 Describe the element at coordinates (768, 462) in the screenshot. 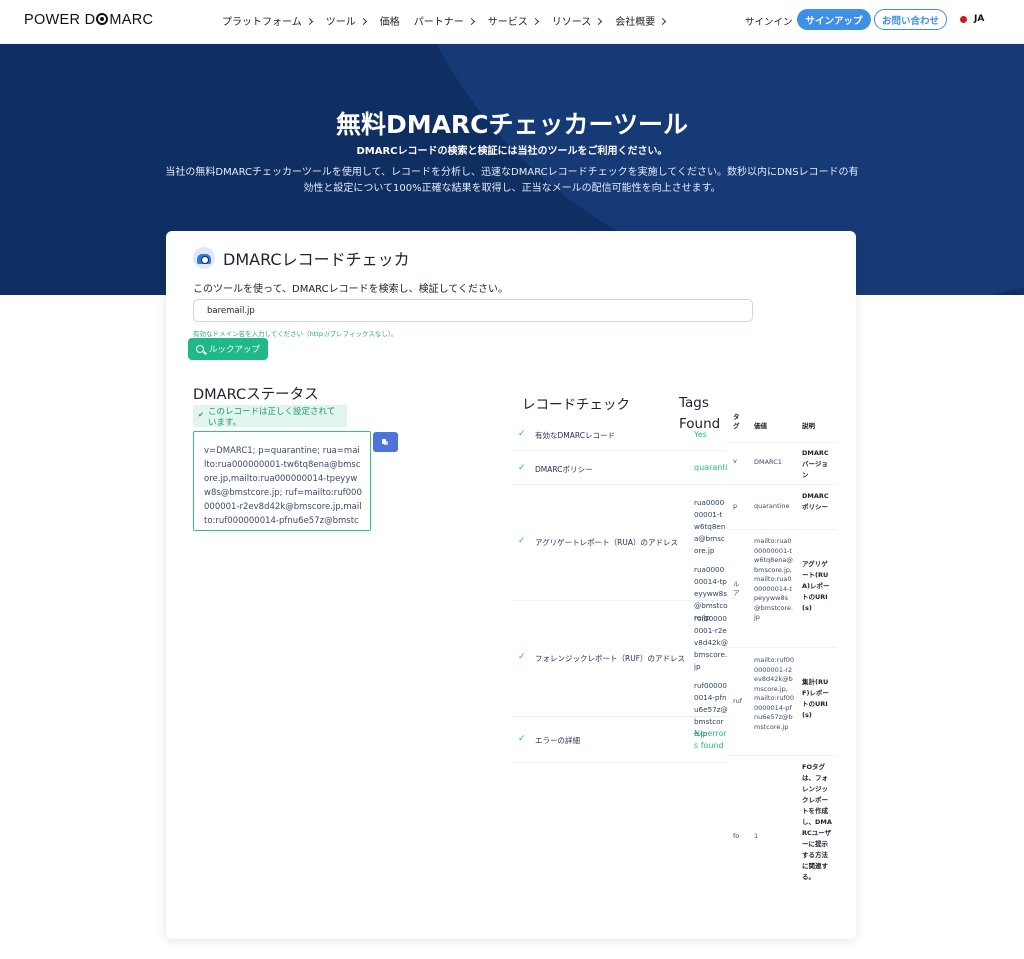

I see `value-cell: DMARC1` at that location.